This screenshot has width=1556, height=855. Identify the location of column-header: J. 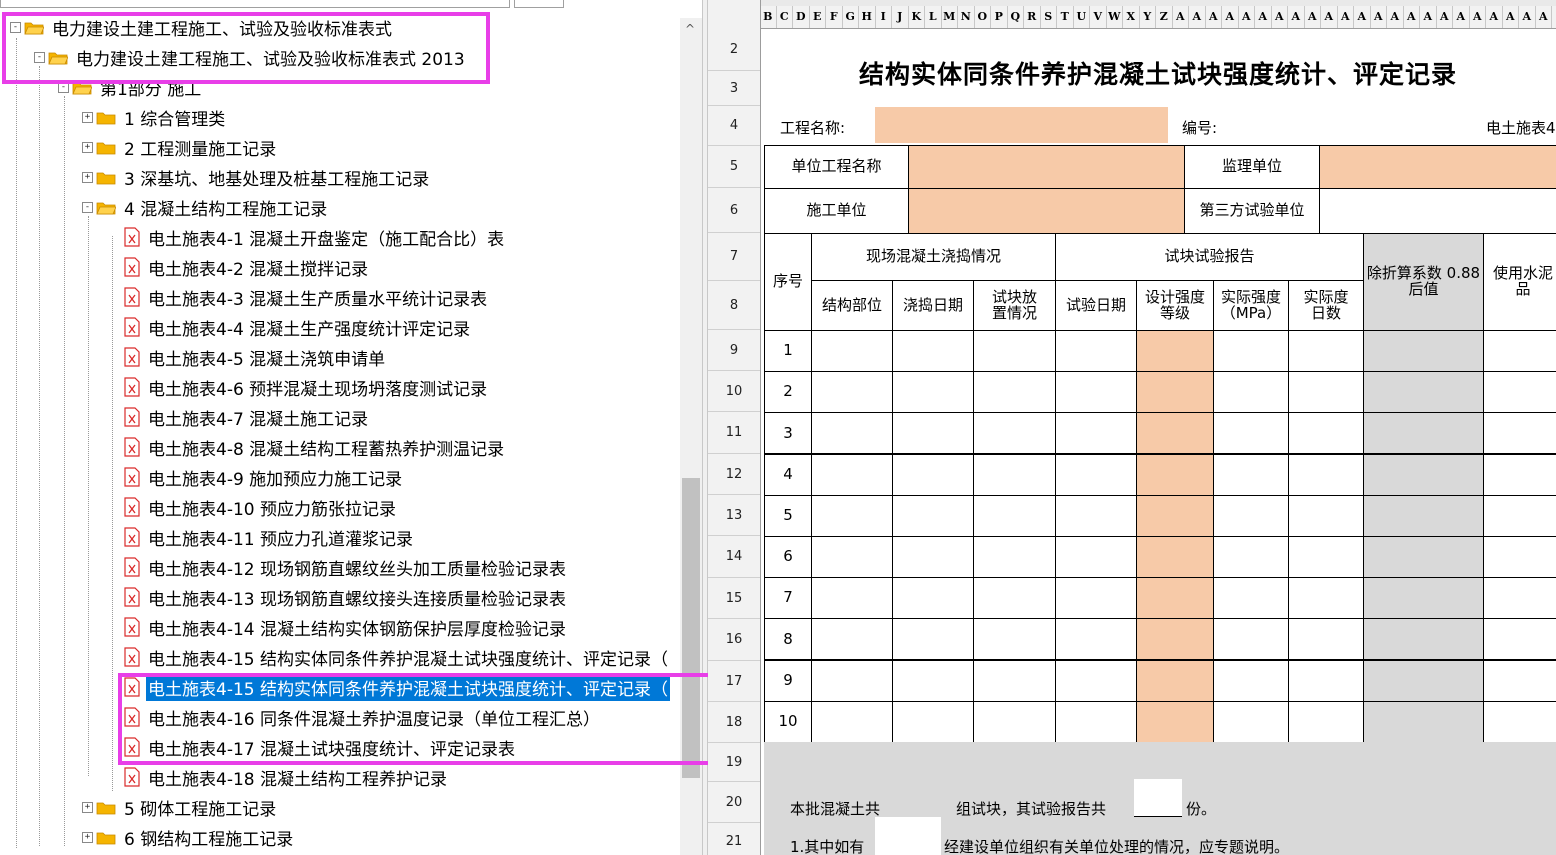
(900, 17).